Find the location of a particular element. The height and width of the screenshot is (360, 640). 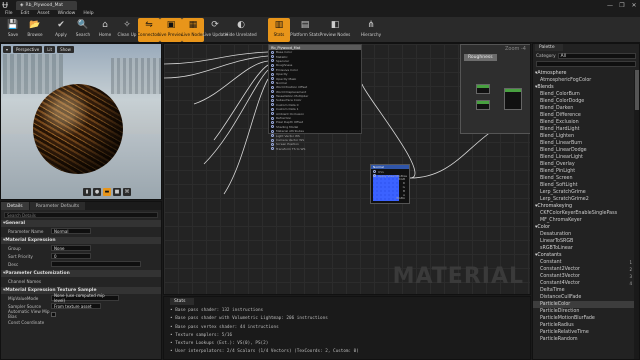

maximize-button: ❐ is located at coordinates (622, 5).